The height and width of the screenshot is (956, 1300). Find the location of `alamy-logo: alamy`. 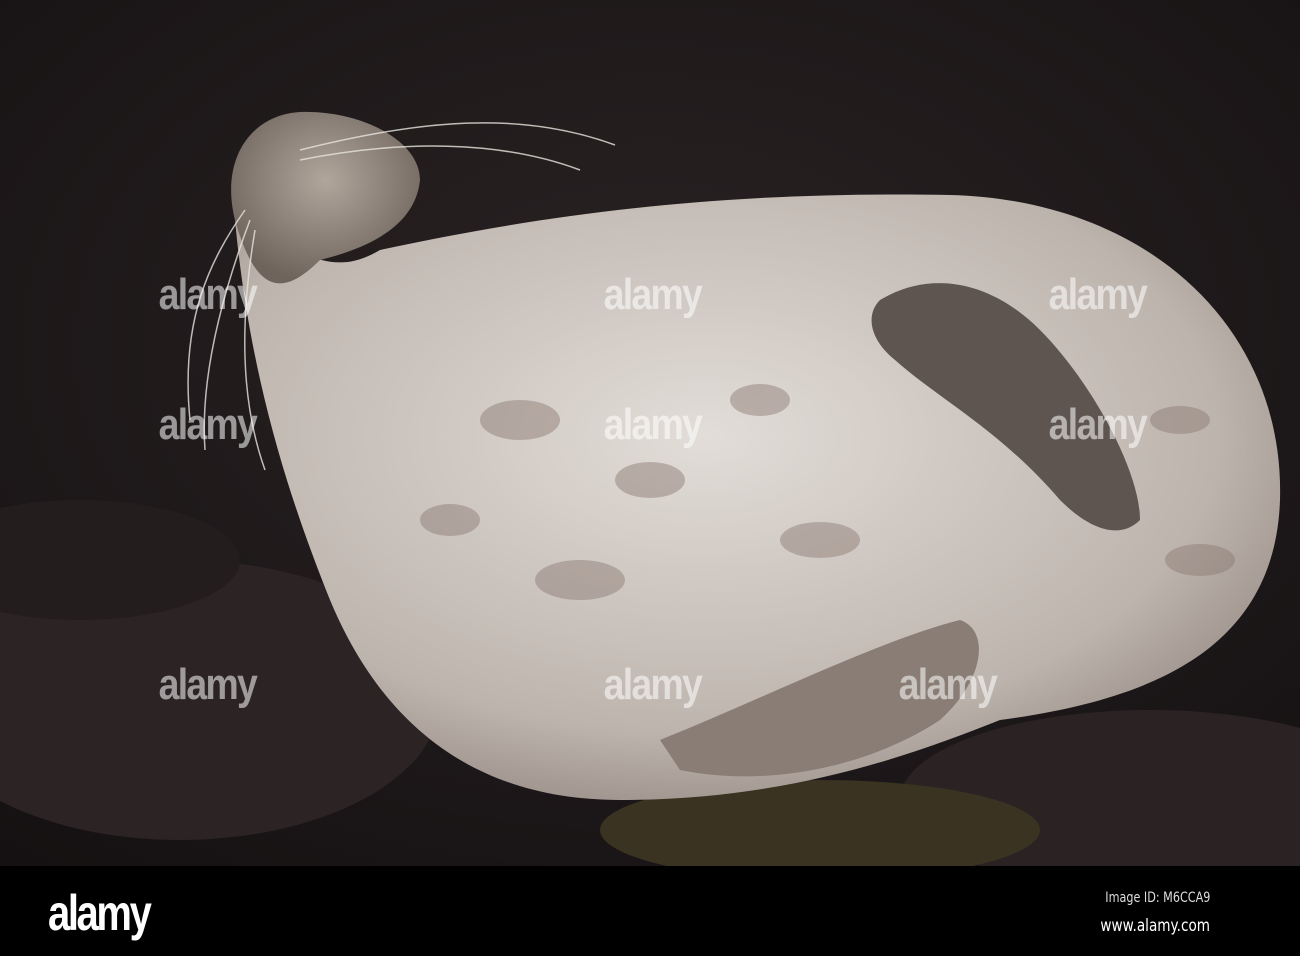

alamy-logo: alamy is located at coordinates (100, 913).